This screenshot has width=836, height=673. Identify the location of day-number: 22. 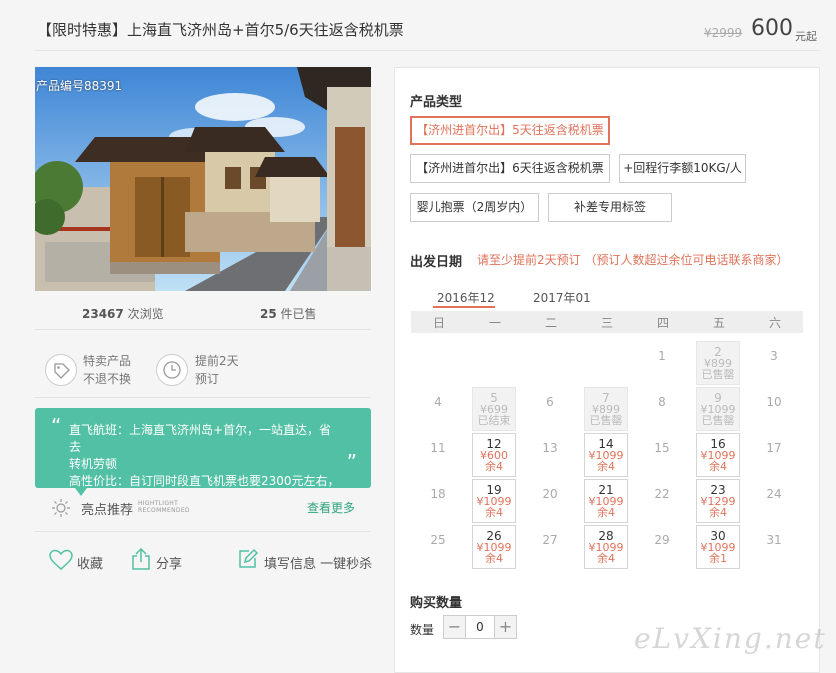
(662, 494).